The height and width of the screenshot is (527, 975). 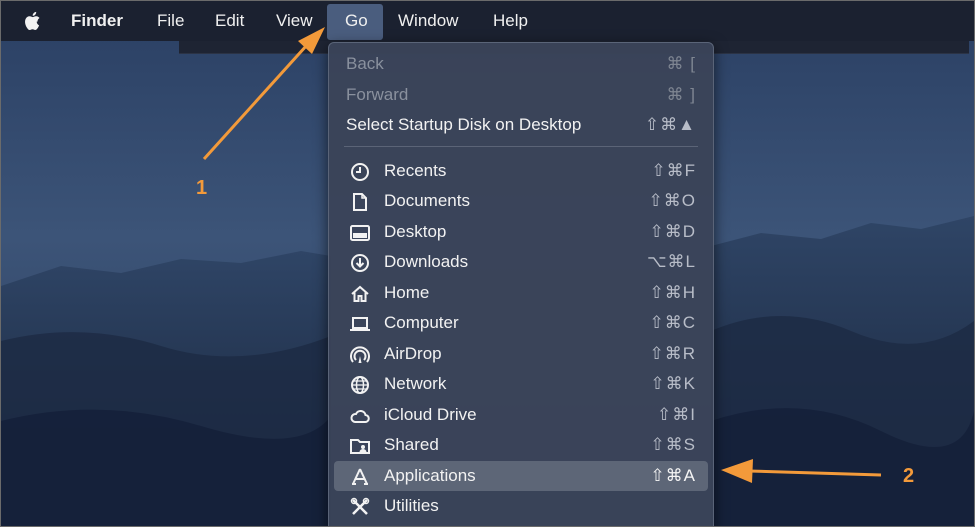 What do you see at coordinates (202, 188) in the screenshot?
I see `annotation-number-1: 1` at bounding box center [202, 188].